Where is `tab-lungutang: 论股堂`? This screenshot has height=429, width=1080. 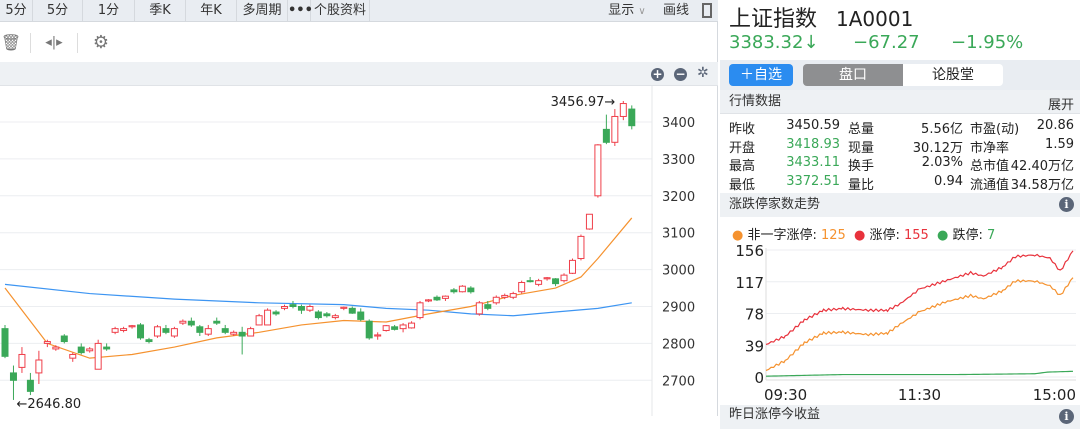
tab-lungutang: 论股堂 is located at coordinates (953, 75).